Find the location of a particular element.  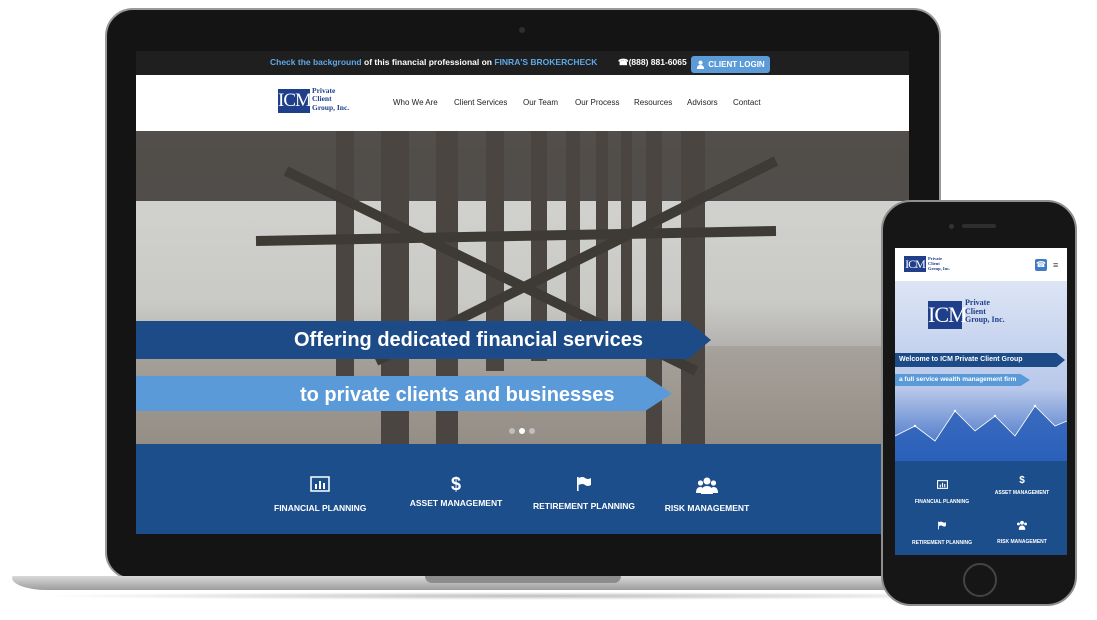

phone-icon: ☎ is located at coordinates (623, 62).